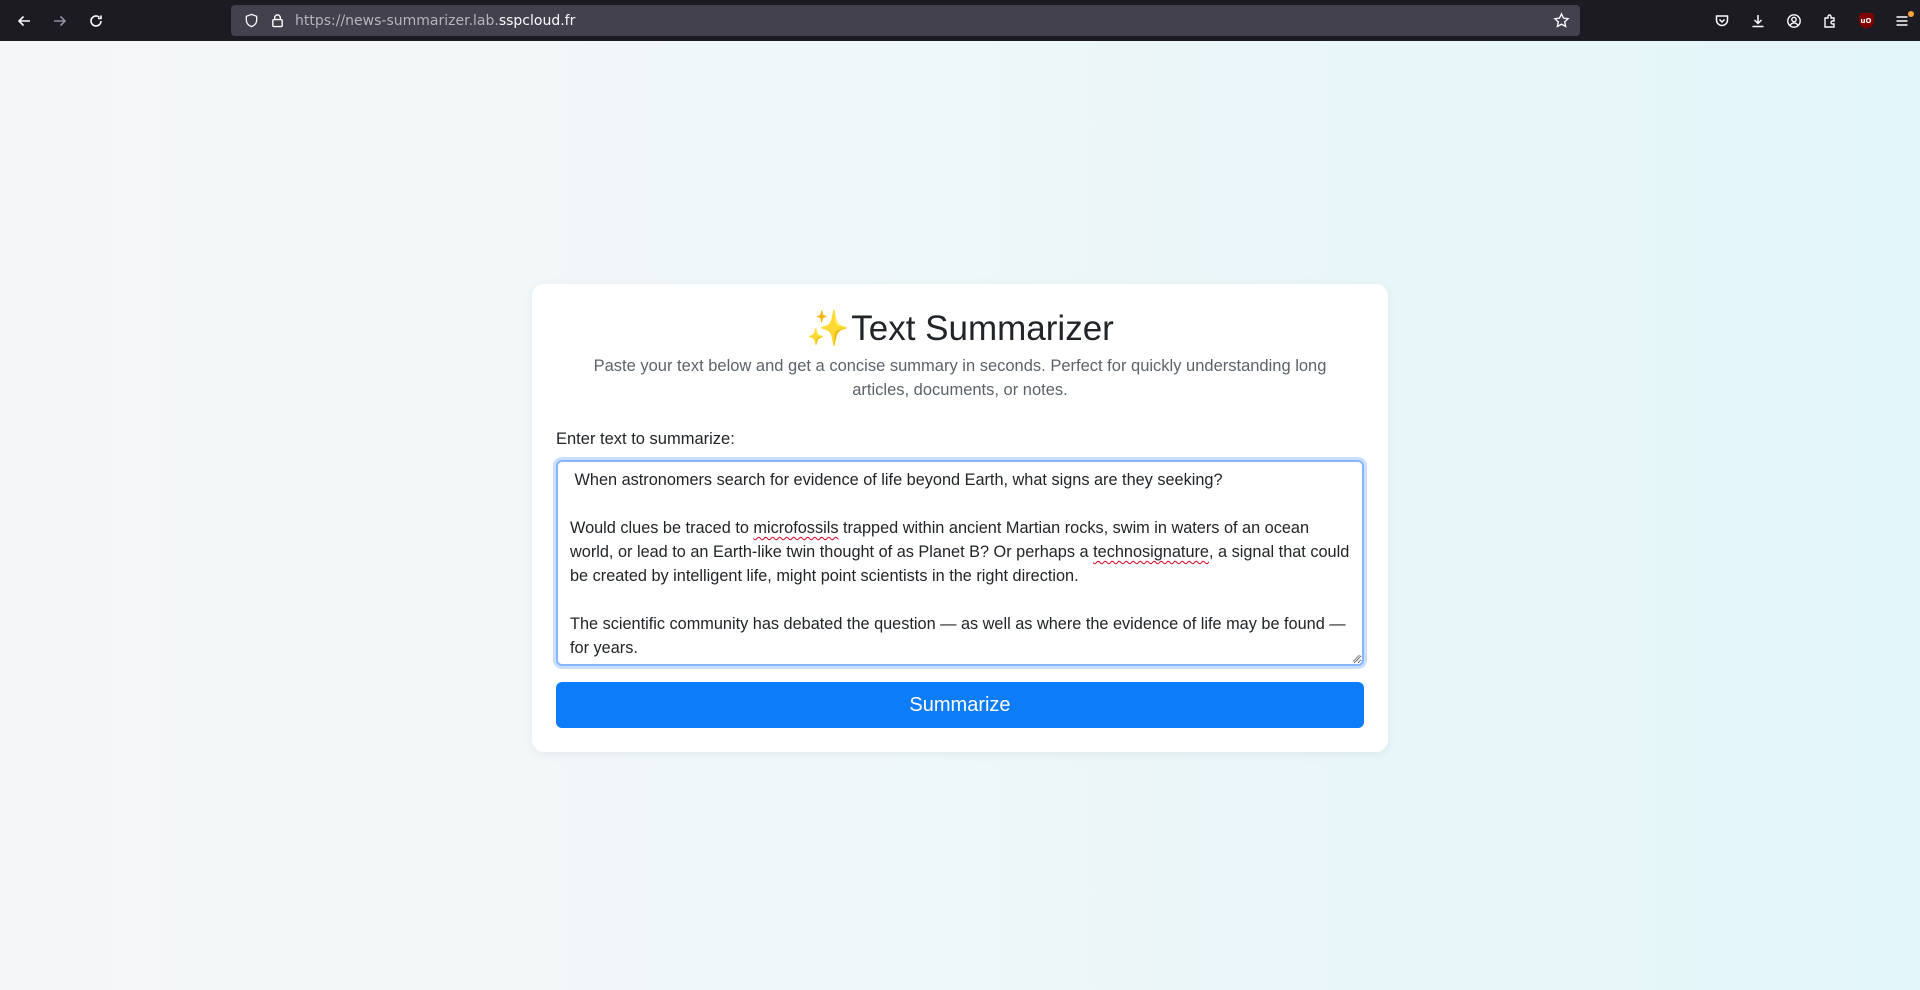  What do you see at coordinates (1830, 21) in the screenshot?
I see `extensions-puzzle-icon` at bounding box center [1830, 21].